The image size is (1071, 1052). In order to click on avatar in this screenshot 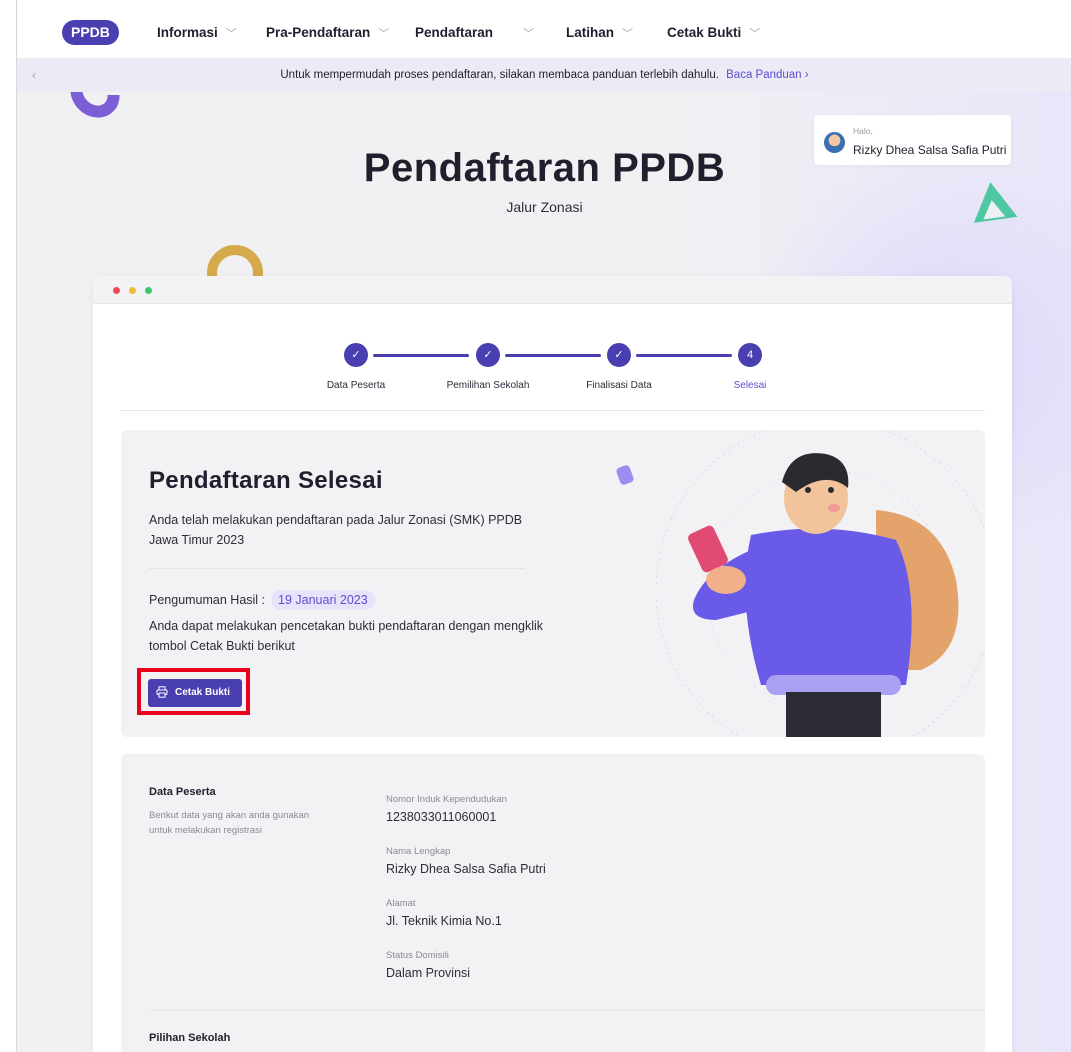, I will do `click(834, 142)`.